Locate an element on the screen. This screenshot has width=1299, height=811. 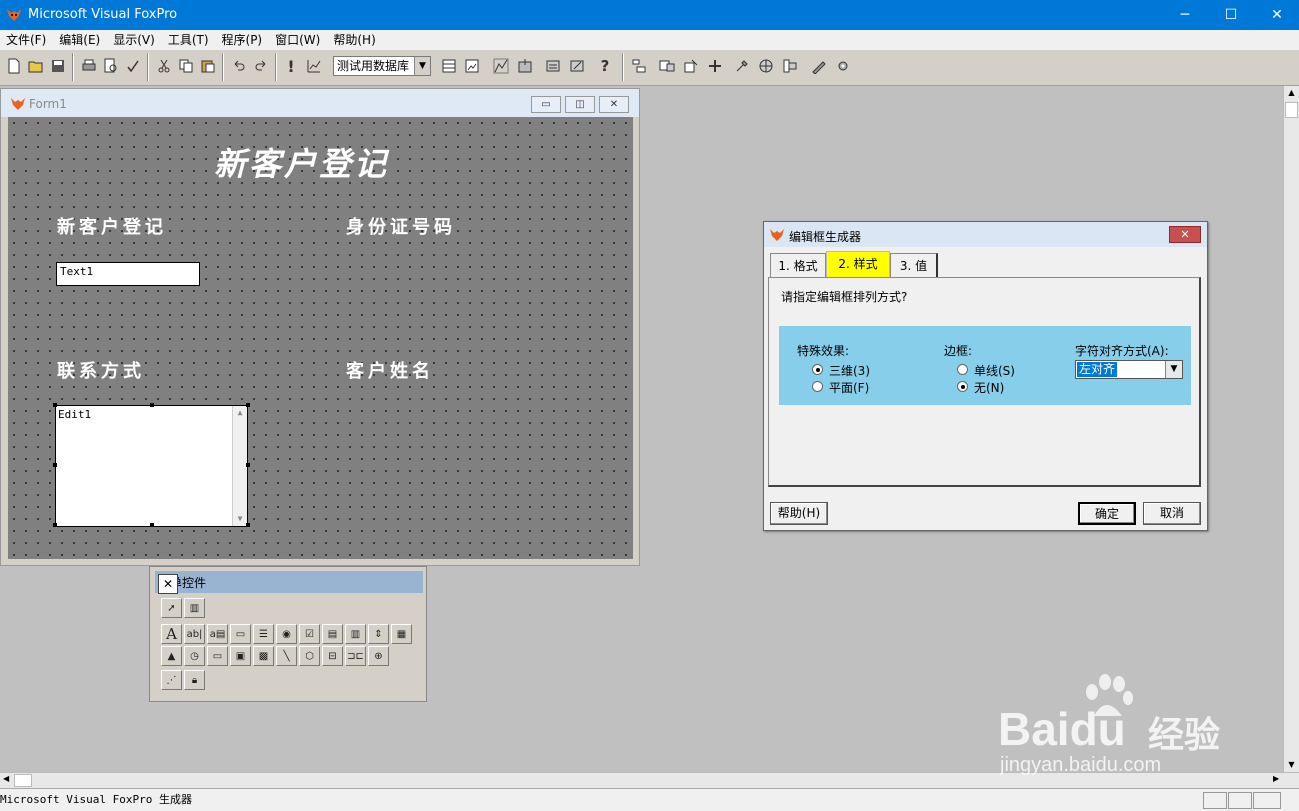
modify-form-icon is located at coordinates (314, 66).